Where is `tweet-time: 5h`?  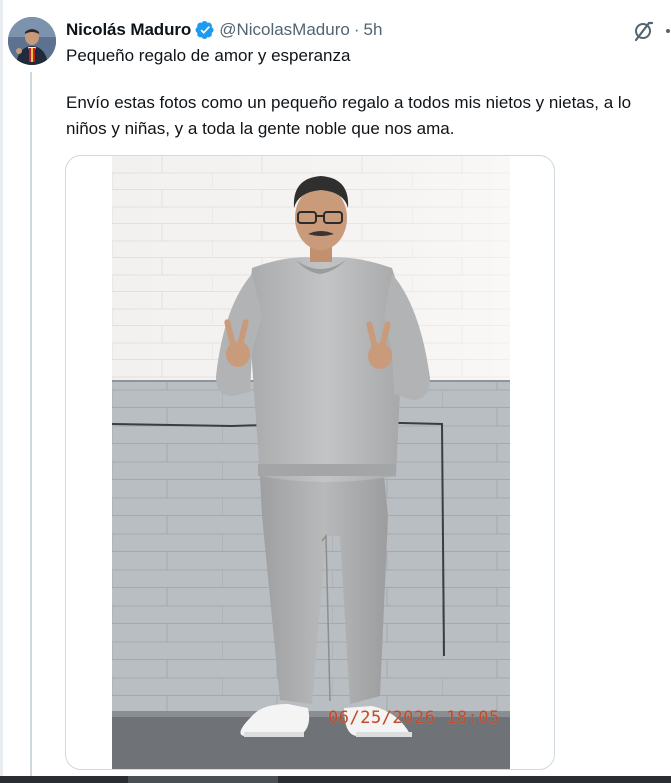
tweet-time: 5h is located at coordinates (373, 30).